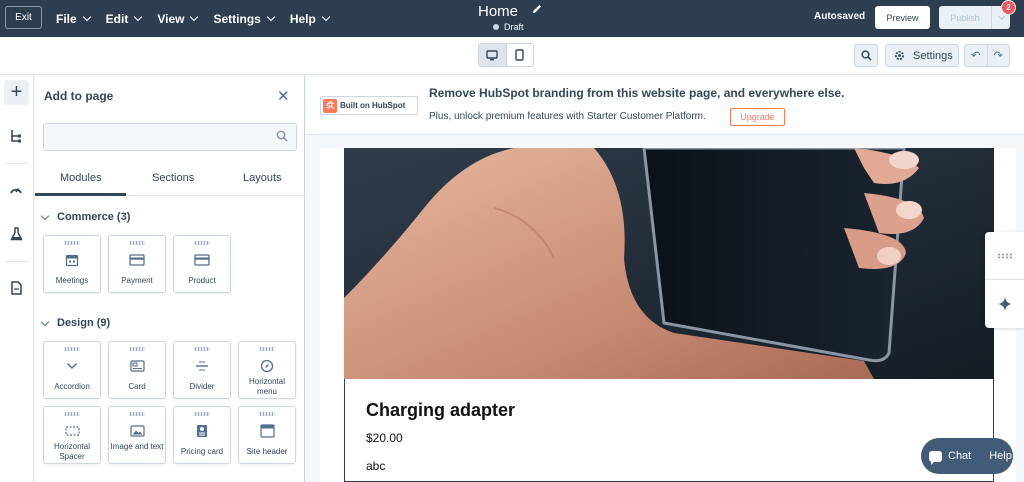  Describe the element at coordinates (81, 178) in the screenshot. I see `tab-modules: Modules` at that location.